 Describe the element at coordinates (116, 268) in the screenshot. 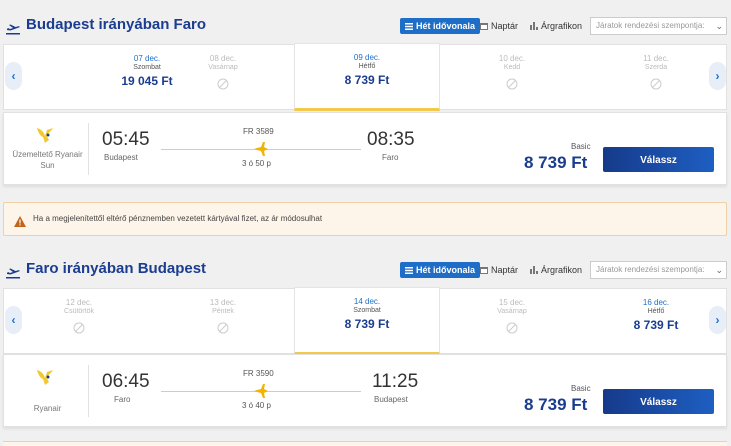

I see `return-title: Faro irányában Budapest` at that location.